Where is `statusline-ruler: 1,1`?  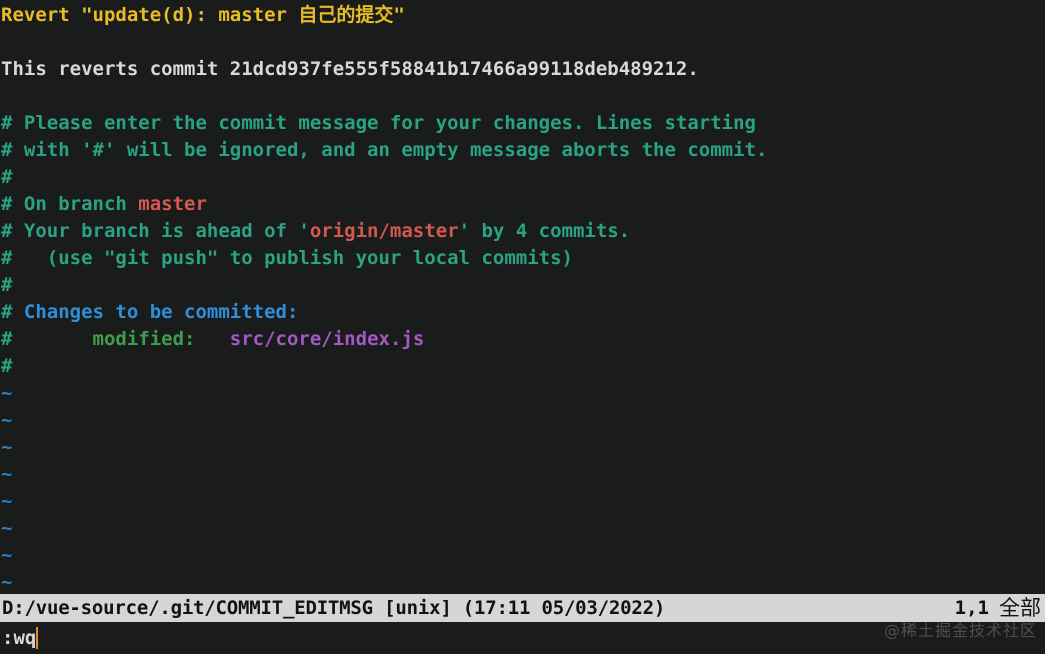 statusline-ruler: 1,1 is located at coordinates (971, 607).